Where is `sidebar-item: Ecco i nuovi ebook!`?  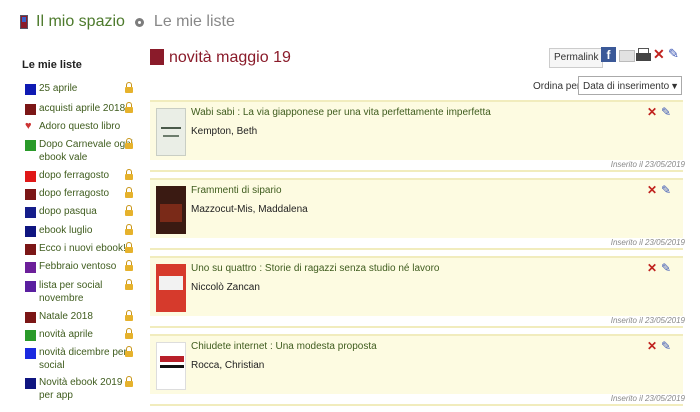
sidebar-item: Ecco i nuovi ebook! is located at coordinates (76, 248).